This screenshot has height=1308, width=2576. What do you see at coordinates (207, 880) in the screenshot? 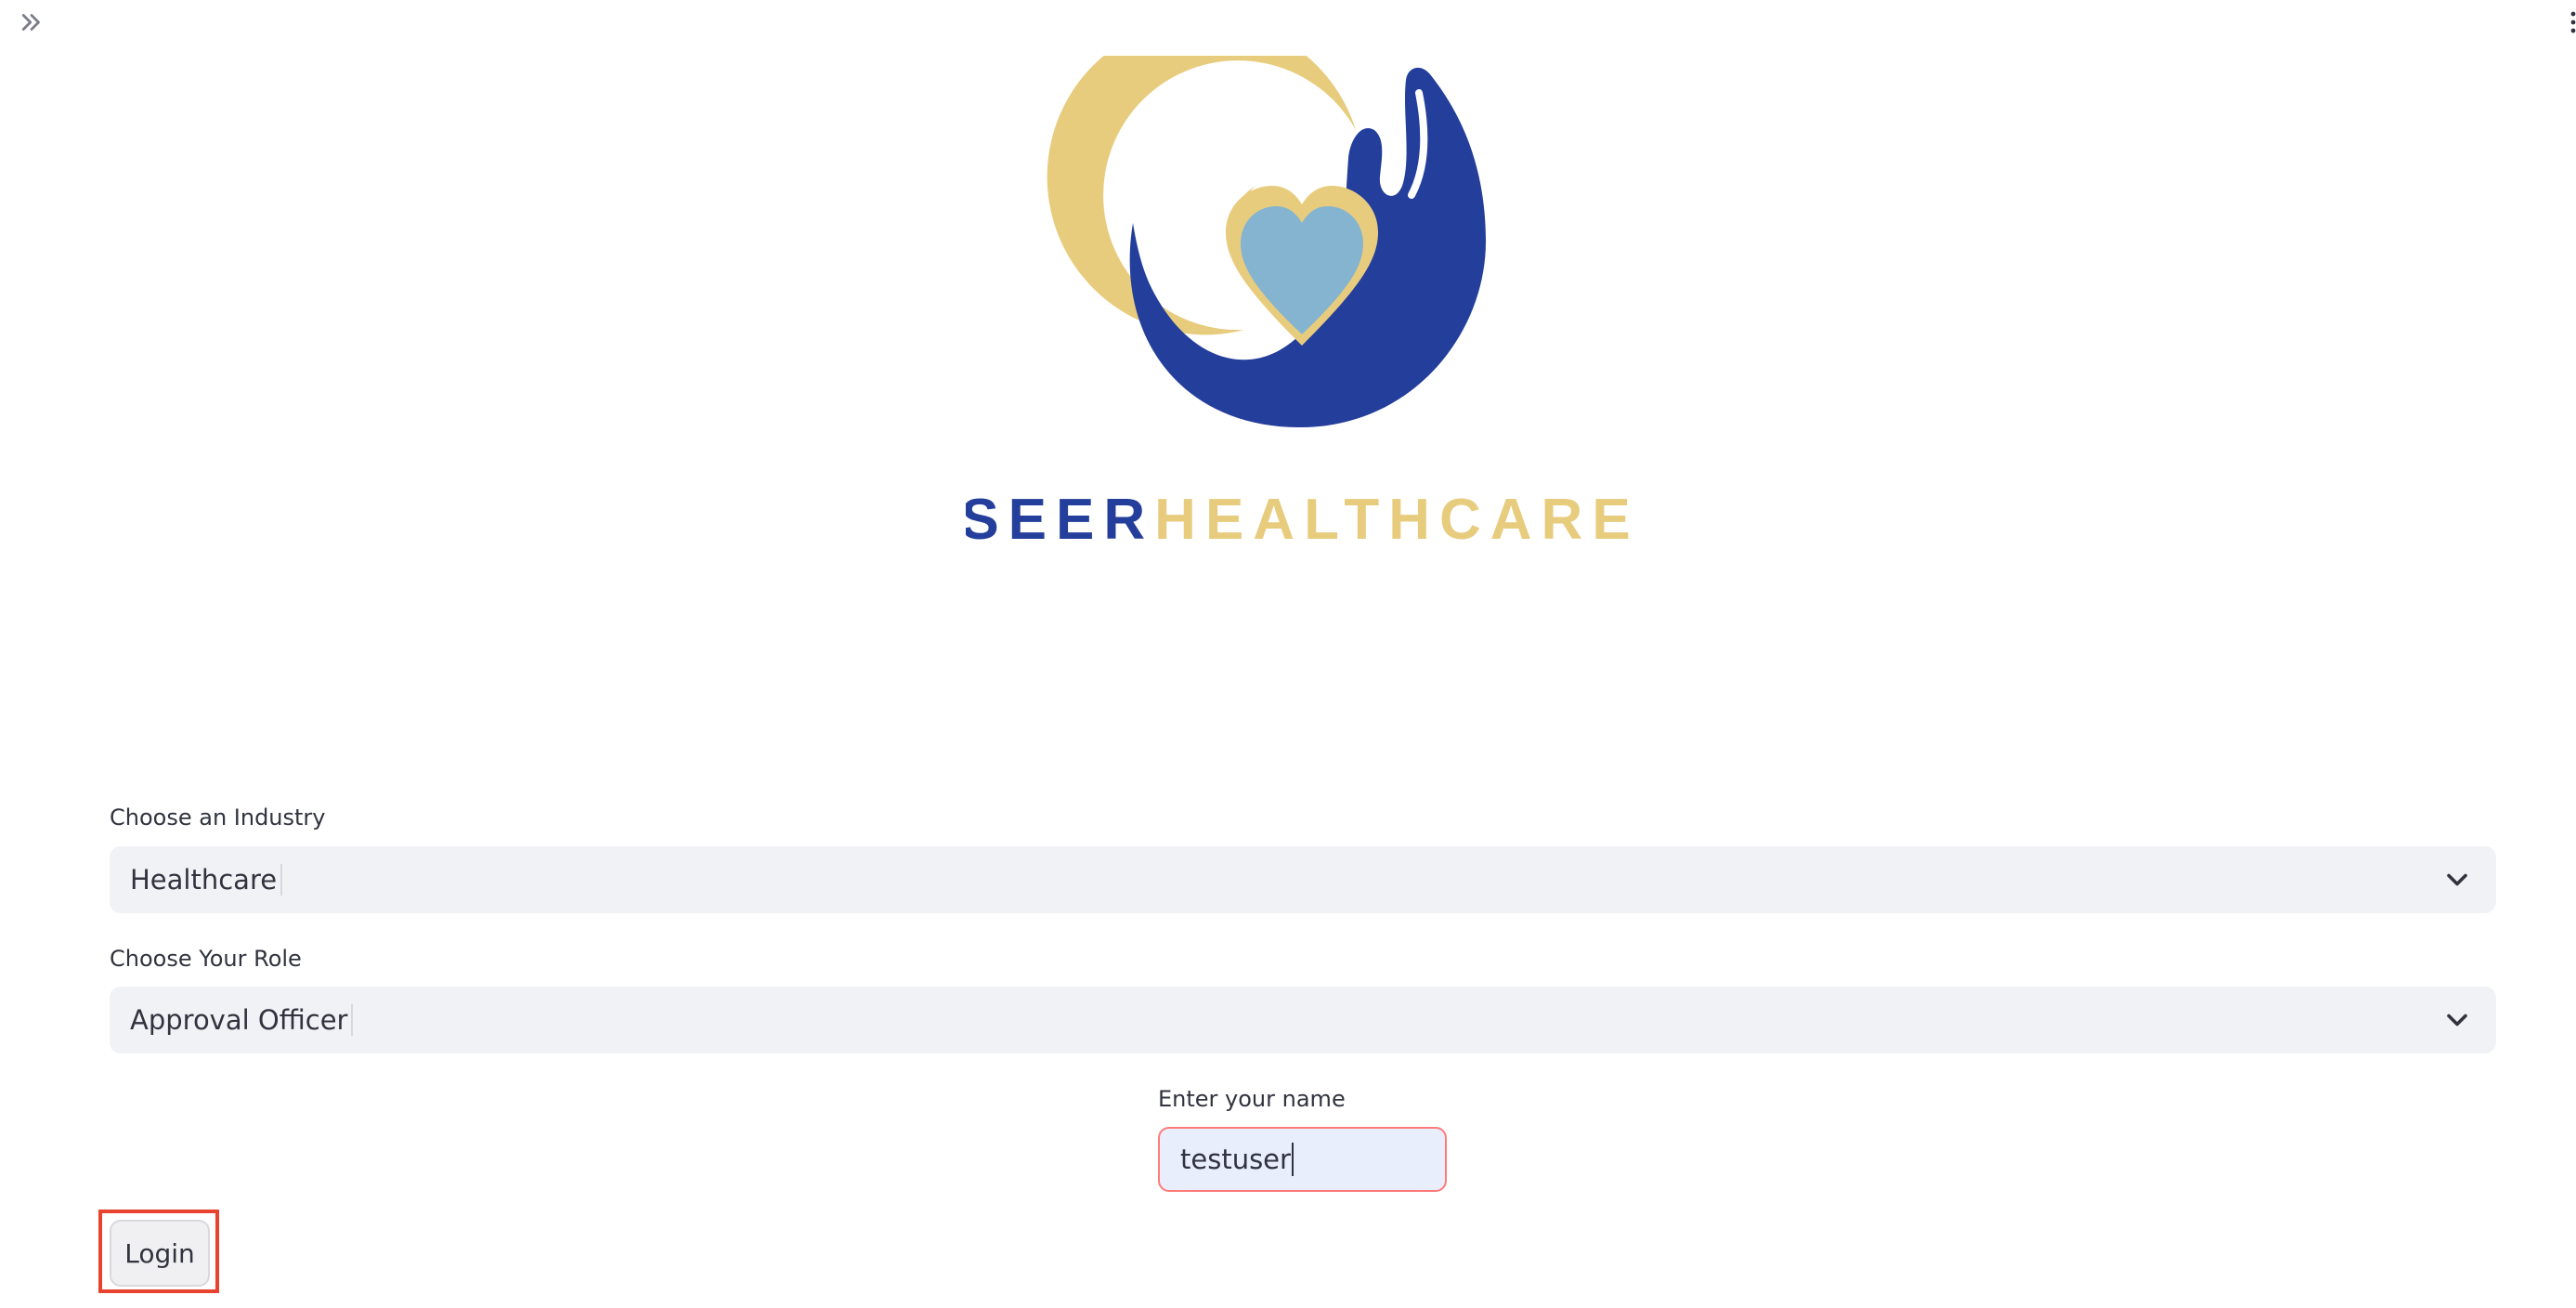
I see `industry-select-value: Healthcare` at bounding box center [207, 880].